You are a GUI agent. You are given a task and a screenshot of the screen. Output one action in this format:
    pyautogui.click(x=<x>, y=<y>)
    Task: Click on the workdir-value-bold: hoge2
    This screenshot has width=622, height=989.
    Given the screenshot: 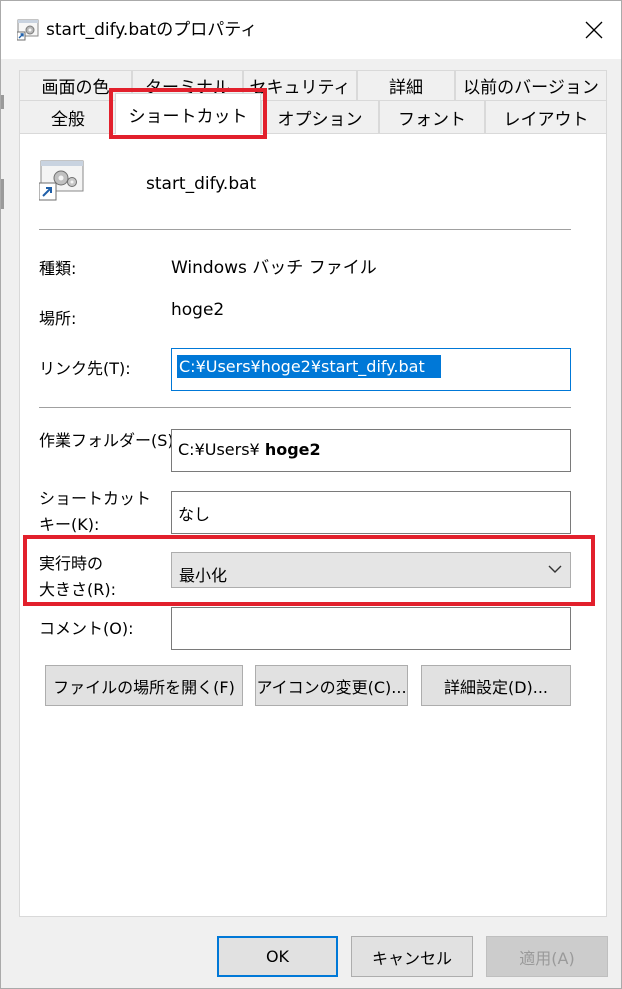 What is the action you would take?
    pyautogui.click(x=292, y=449)
    